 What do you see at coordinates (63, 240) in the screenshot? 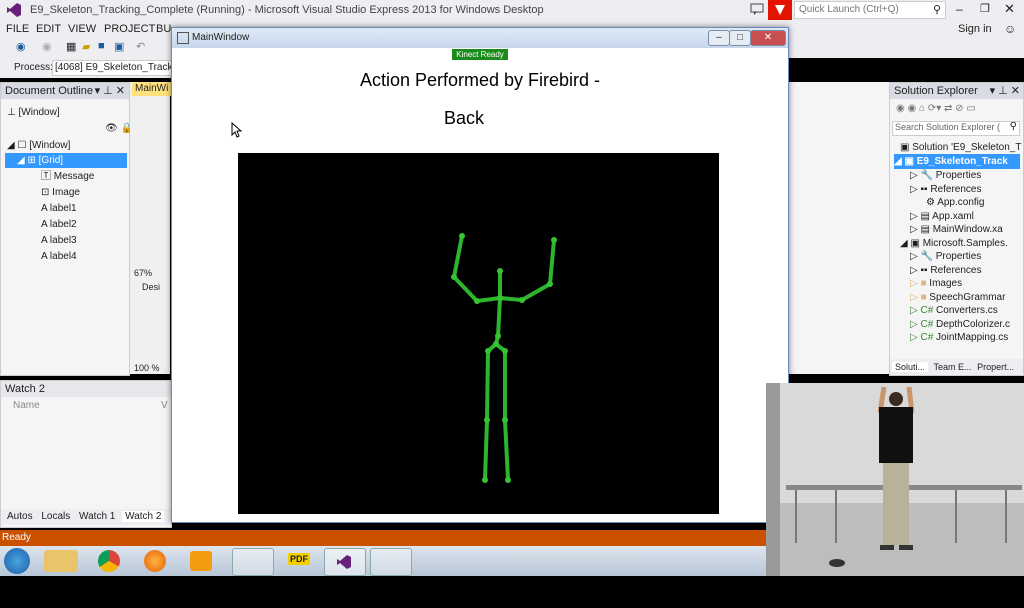
I see `outline-row-label: label3` at bounding box center [63, 240].